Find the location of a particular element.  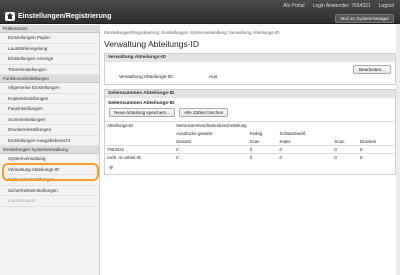

sidebar-item-scan-settings: Scaneinstellungen is located at coordinates (49, 120).